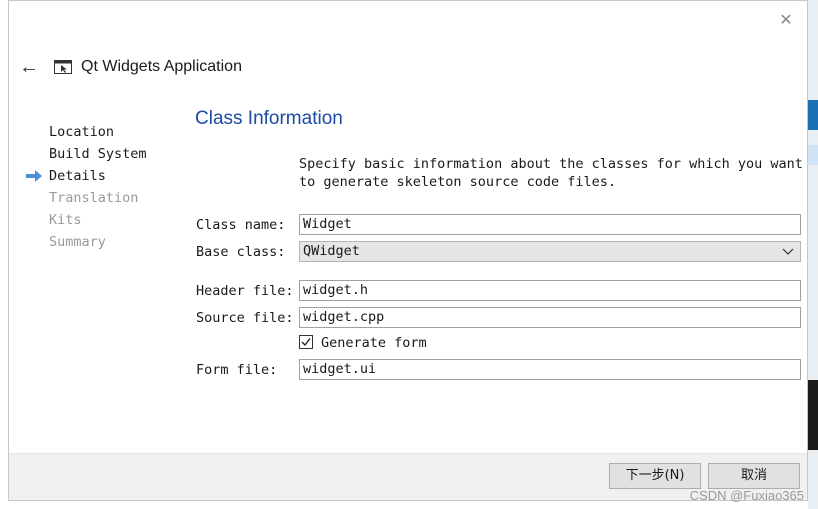 This screenshot has width=818, height=509. What do you see at coordinates (29, 67) in the screenshot?
I see `back-arrow-icon: ←` at bounding box center [29, 67].